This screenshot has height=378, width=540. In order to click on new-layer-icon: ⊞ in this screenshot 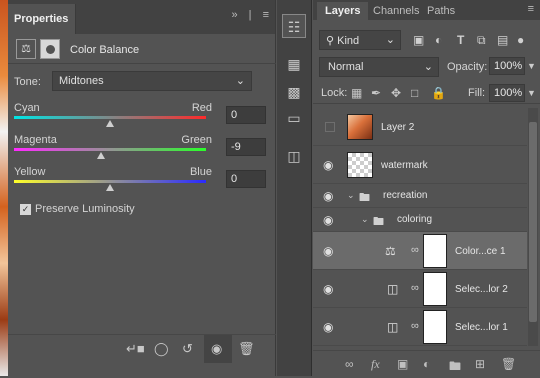, I will do `click(480, 364)`.